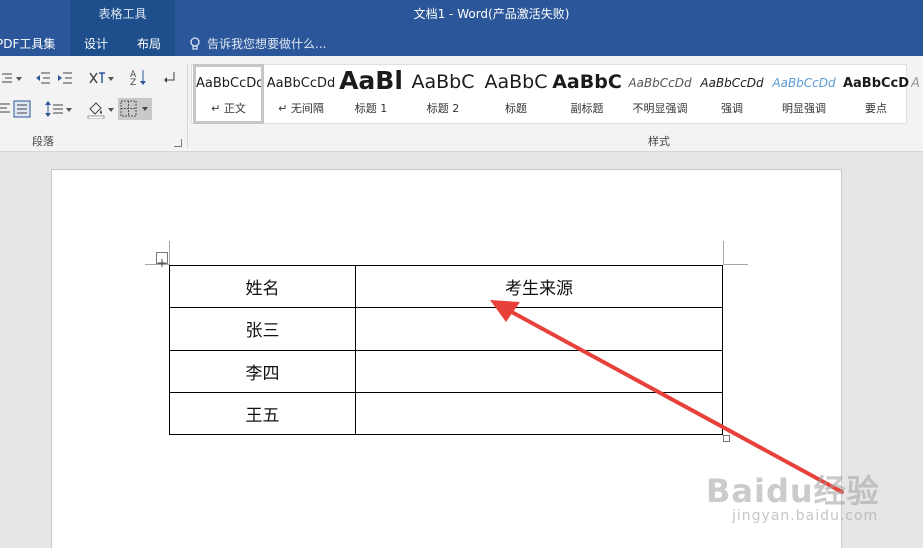  I want to click on line-spacing-dropdown-icon, so click(69, 110).